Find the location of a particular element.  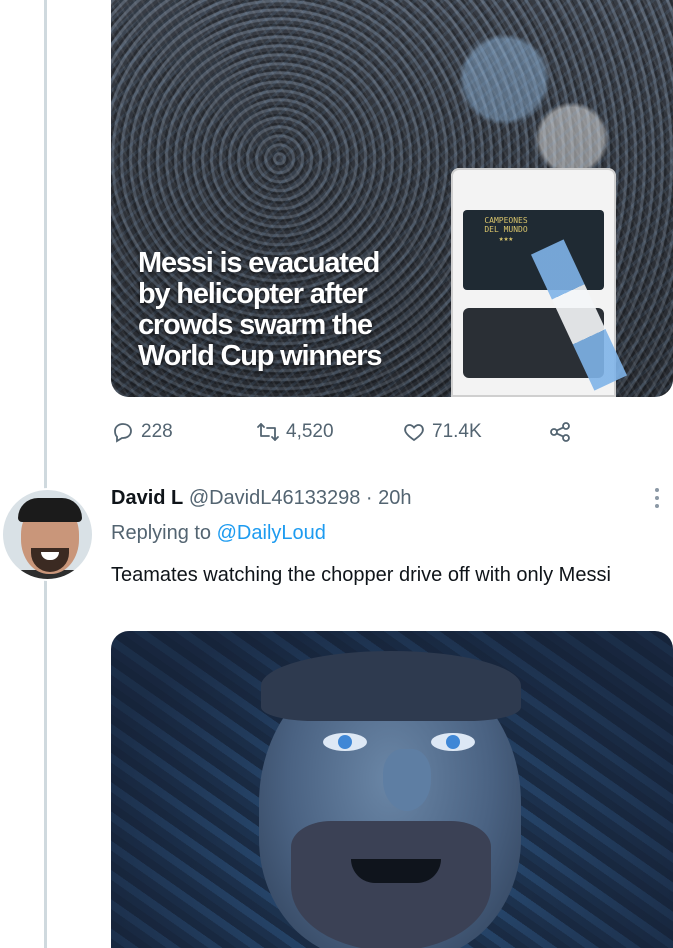

reply-count: 228 is located at coordinates (157, 431).